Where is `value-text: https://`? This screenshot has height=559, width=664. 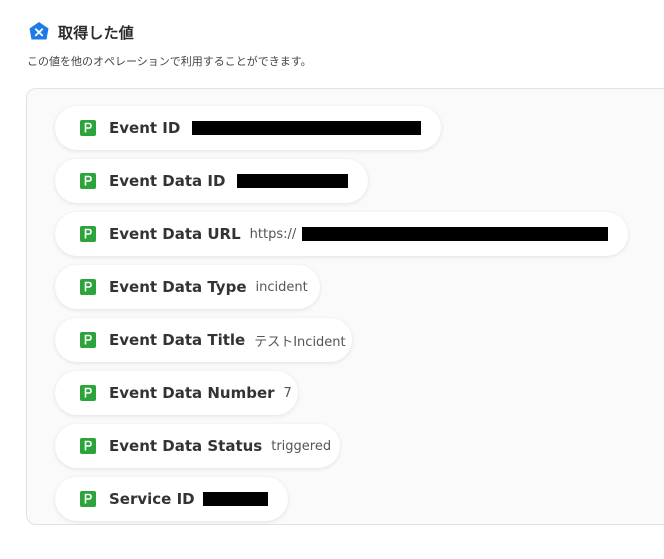 value-text: https:// is located at coordinates (273, 234).